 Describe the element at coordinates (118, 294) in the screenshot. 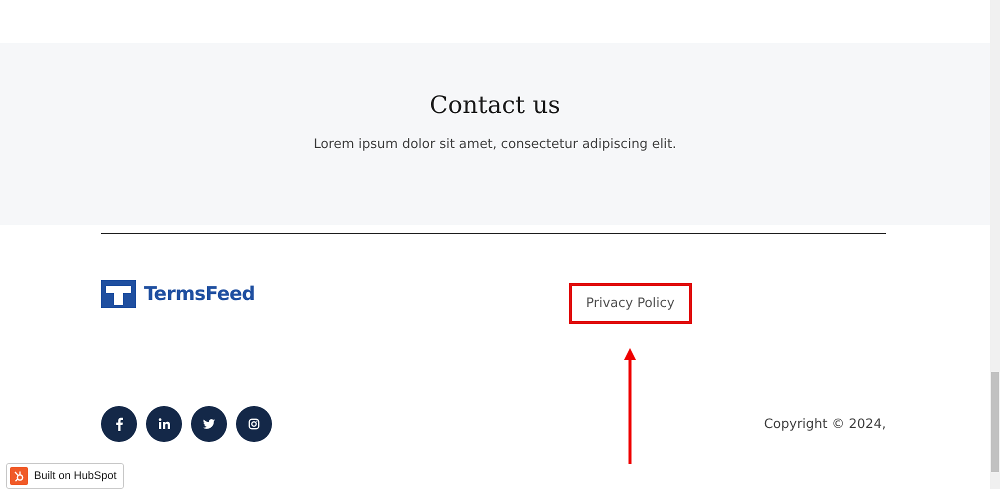

I see `logo-icon` at that location.